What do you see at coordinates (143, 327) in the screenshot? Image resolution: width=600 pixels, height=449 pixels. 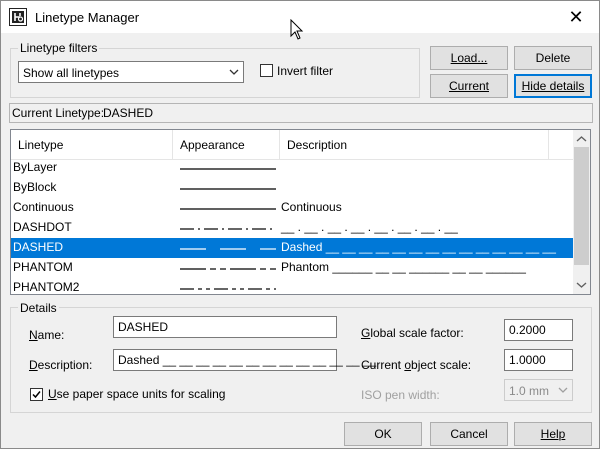 I see `name-field-value: DASHED` at bounding box center [143, 327].